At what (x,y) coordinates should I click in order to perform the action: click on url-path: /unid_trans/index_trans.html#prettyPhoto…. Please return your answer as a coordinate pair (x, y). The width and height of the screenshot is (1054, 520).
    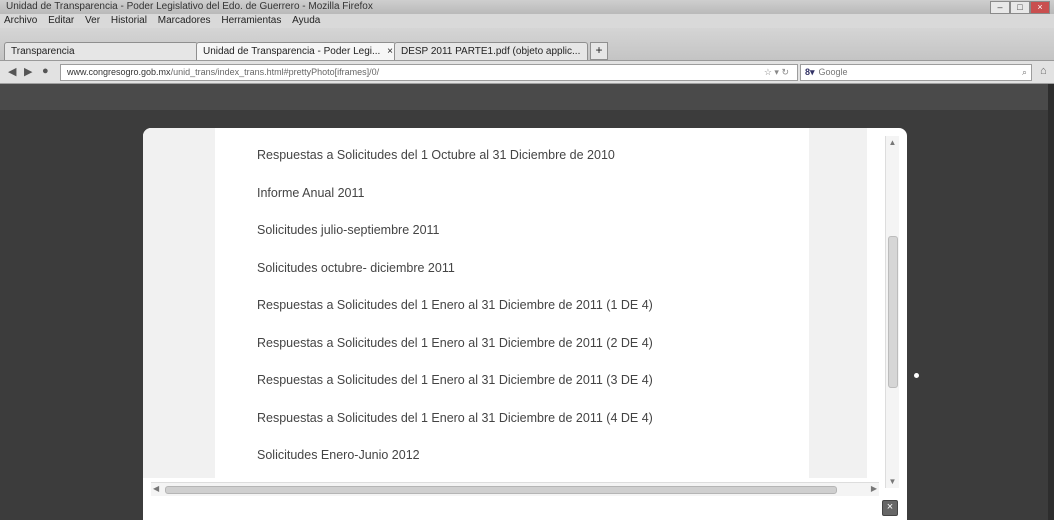
    Looking at the image, I should click on (275, 72).